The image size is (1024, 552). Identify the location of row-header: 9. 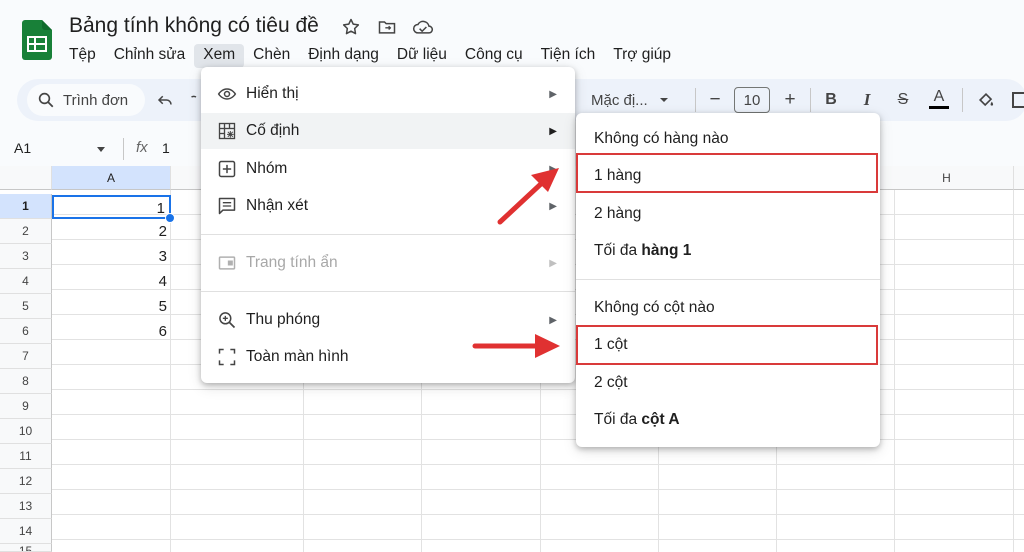
(26, 406).